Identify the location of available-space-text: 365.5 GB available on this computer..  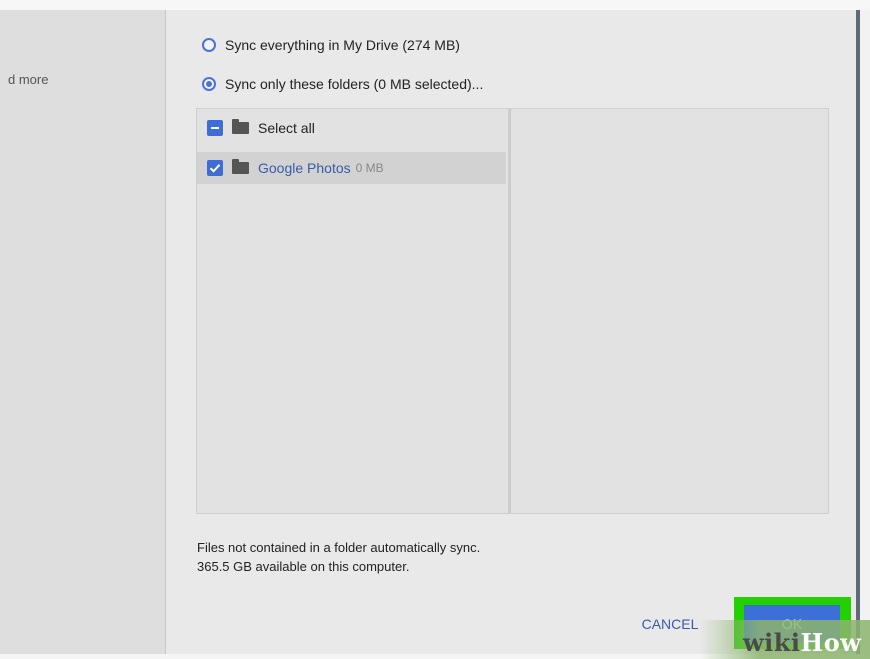
(303, 566).